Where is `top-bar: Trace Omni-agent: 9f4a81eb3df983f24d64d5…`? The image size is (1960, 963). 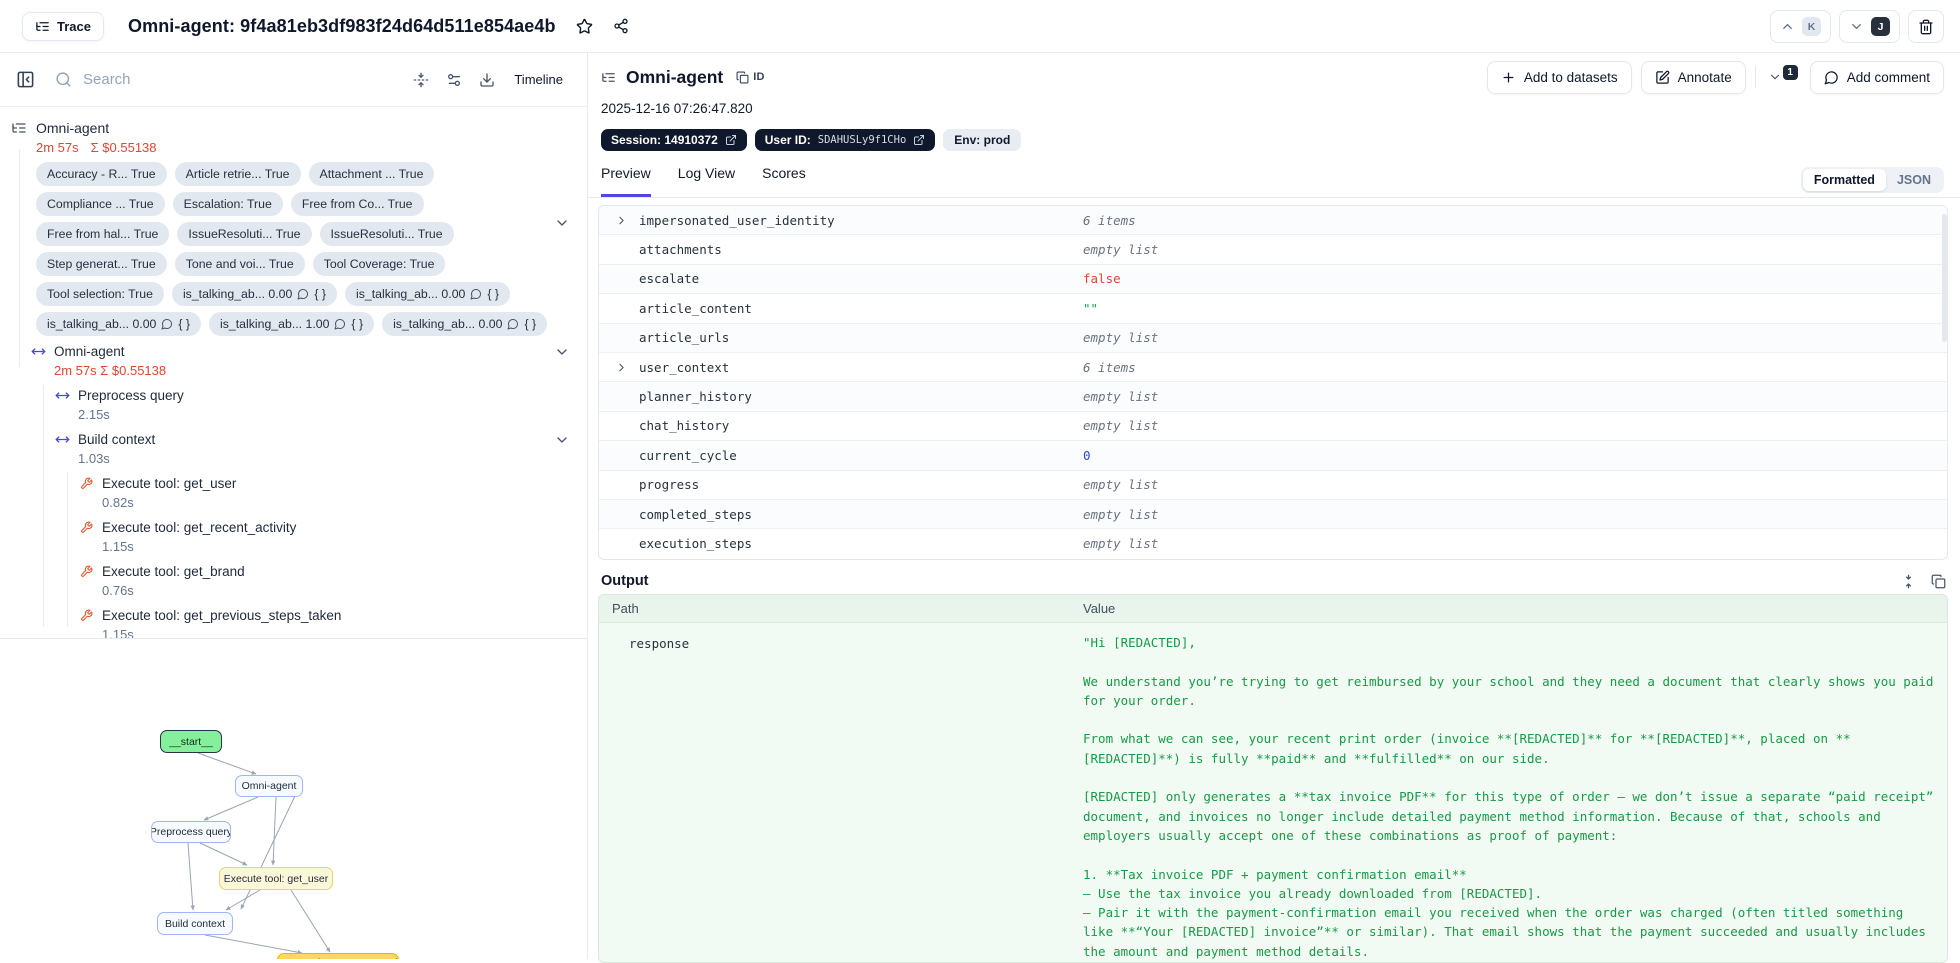 top-bar: Trace Omni-agent: 9f4a81eb3df983f24d64d5… is located at coordinates (980, 26).